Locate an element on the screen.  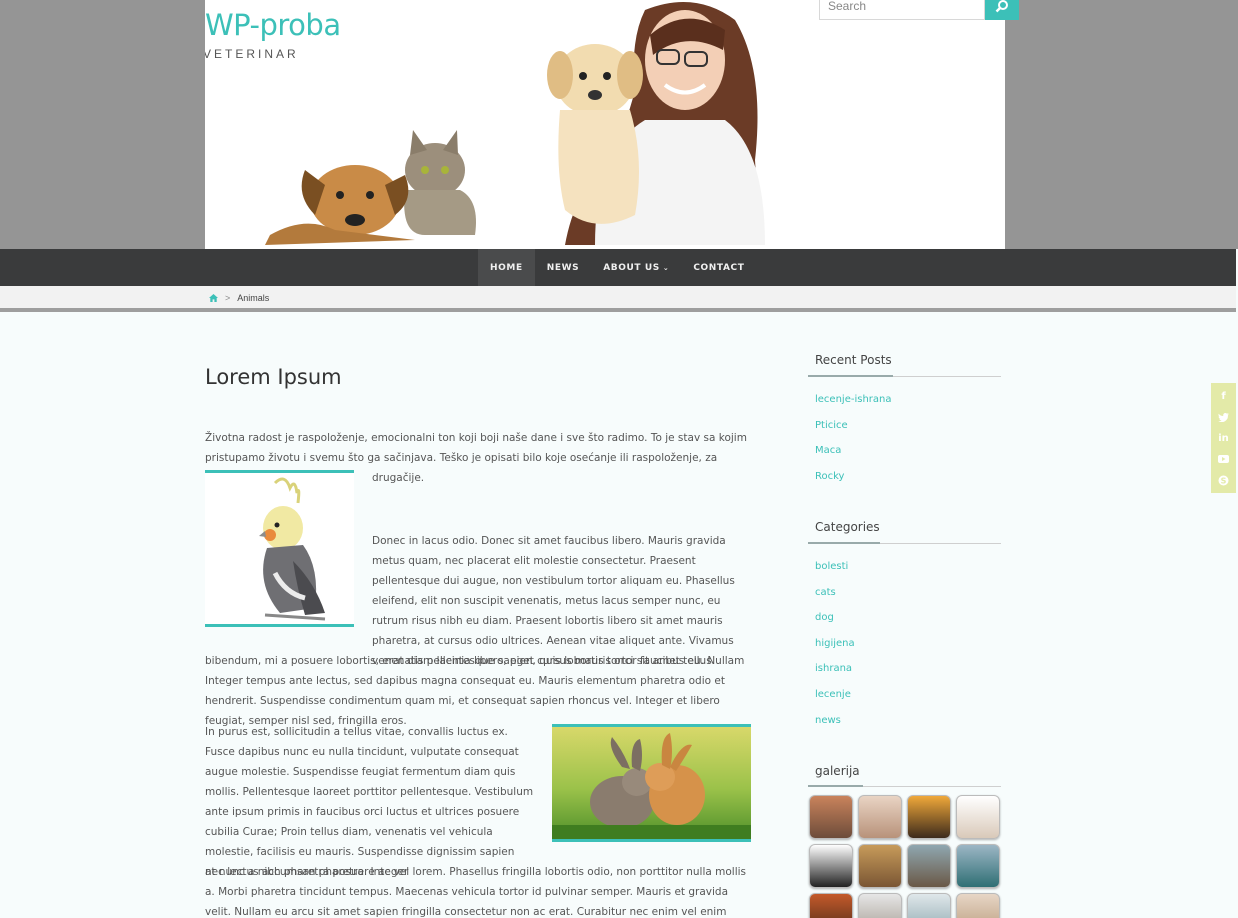
post-intro-end: drugačije. is located at coordinates (398, 478).